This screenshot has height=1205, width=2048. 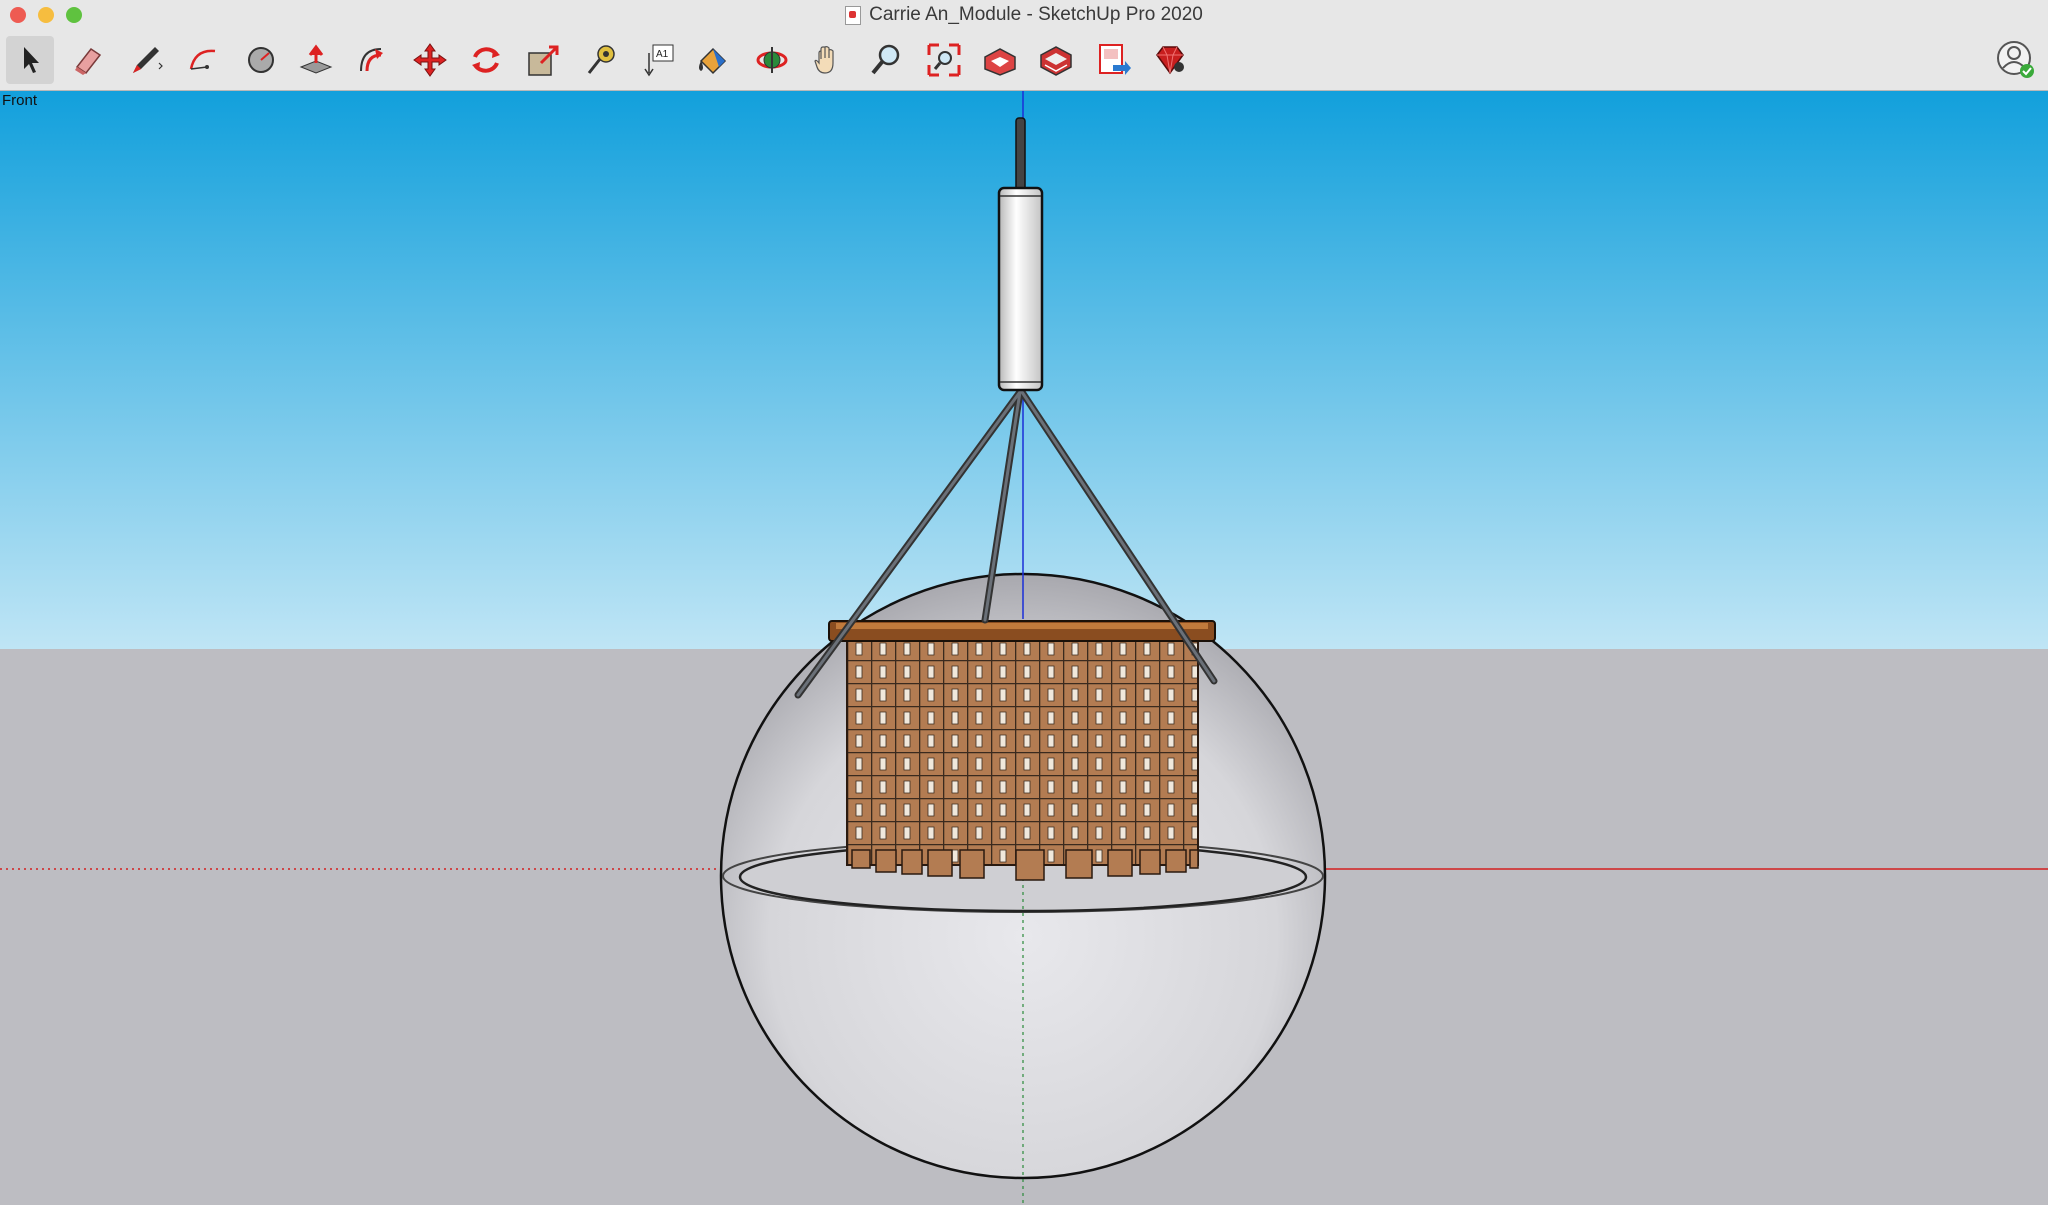 What do you see at coordinates (824, 60) in the screenshot?
I see `hand-icon` at bounding box center [824, 60].